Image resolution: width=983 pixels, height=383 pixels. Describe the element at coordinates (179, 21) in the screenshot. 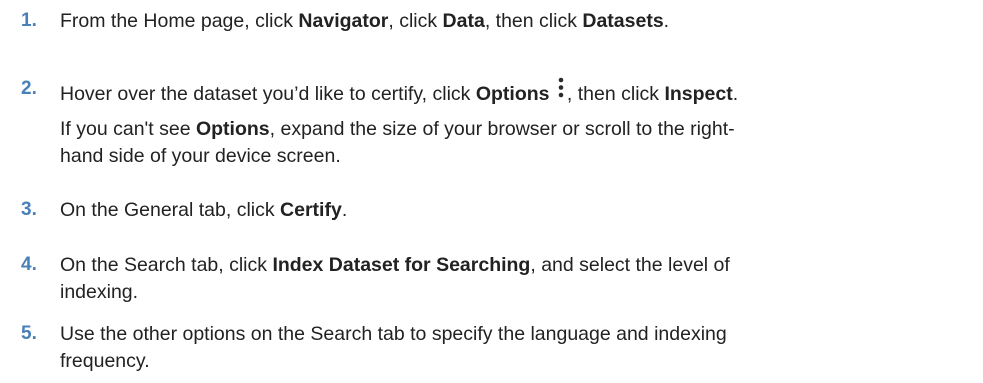

I see `text-run: From the Home page, click` at that location.